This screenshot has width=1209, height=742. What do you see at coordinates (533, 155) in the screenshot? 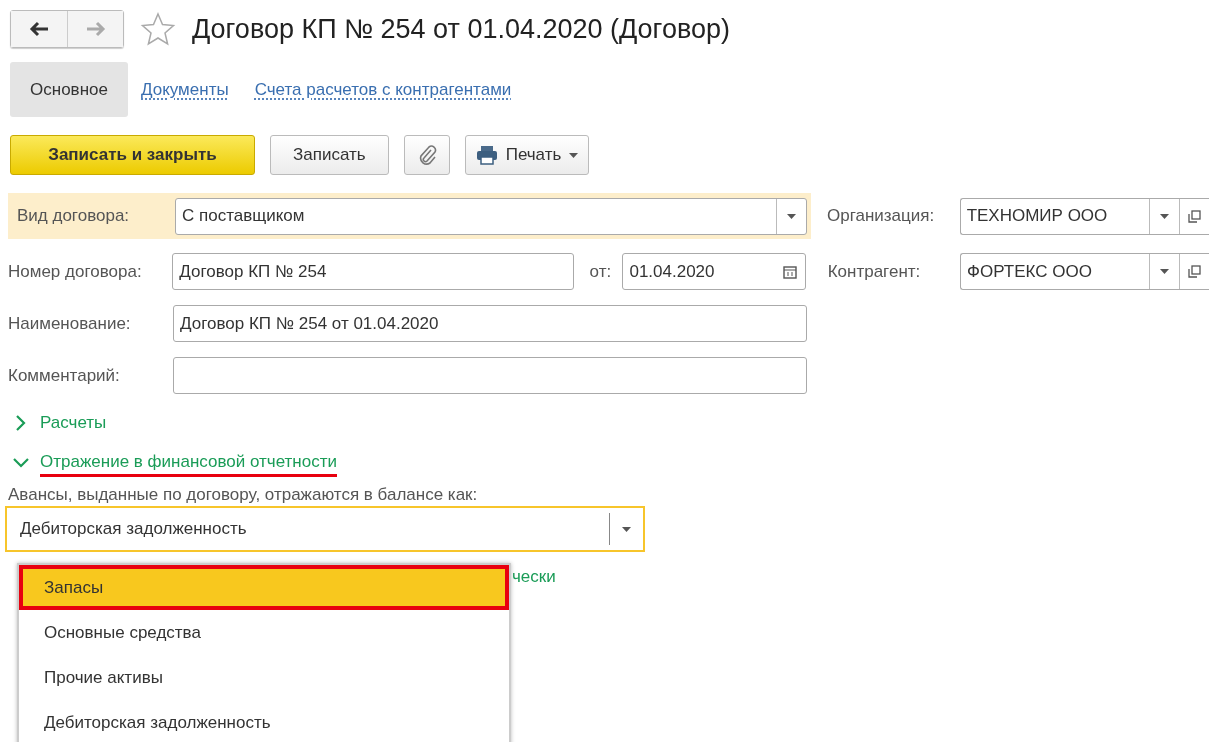
I see `print-label: Печать` at bounding box center [533, 155].